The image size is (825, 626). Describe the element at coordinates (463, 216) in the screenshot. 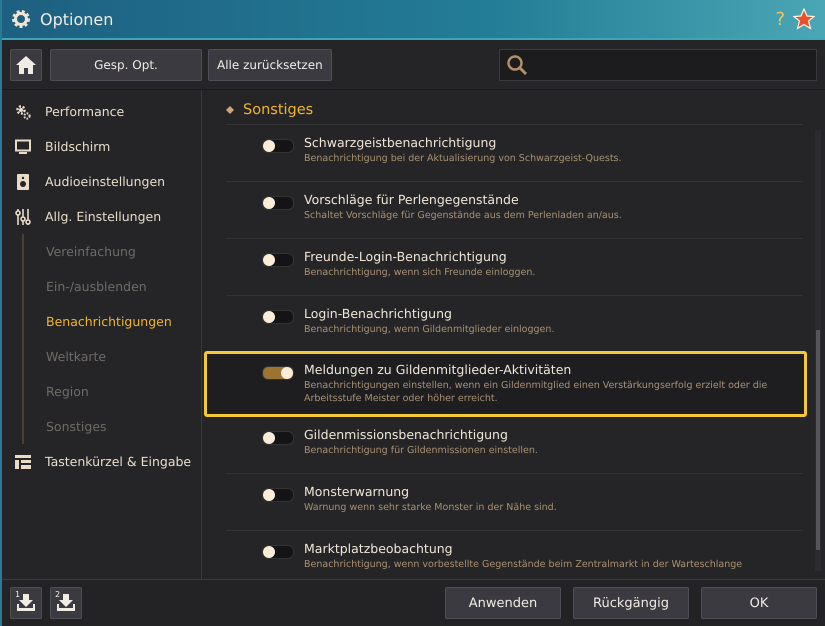

I see `setting-description: Schaltet Vorschläge für Gegenstände aus dem Perlenladen an/aus.` at that location.